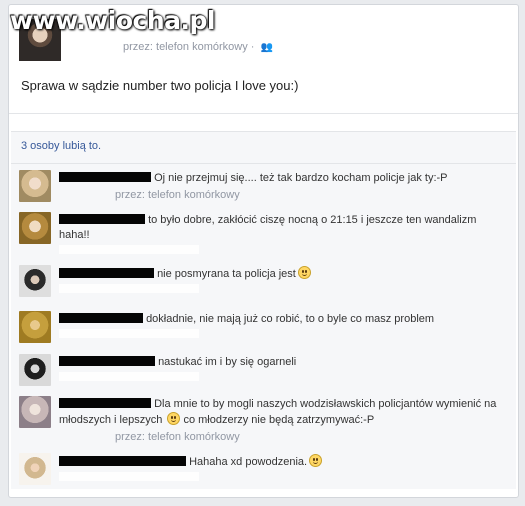 The height and width of the screenshot is (506, 525). What do you see at coordinates (190, 47) in the screenshot?
I see `post-via-text: przez: telefon komórkowy ·` at bounding box center [190, 47].